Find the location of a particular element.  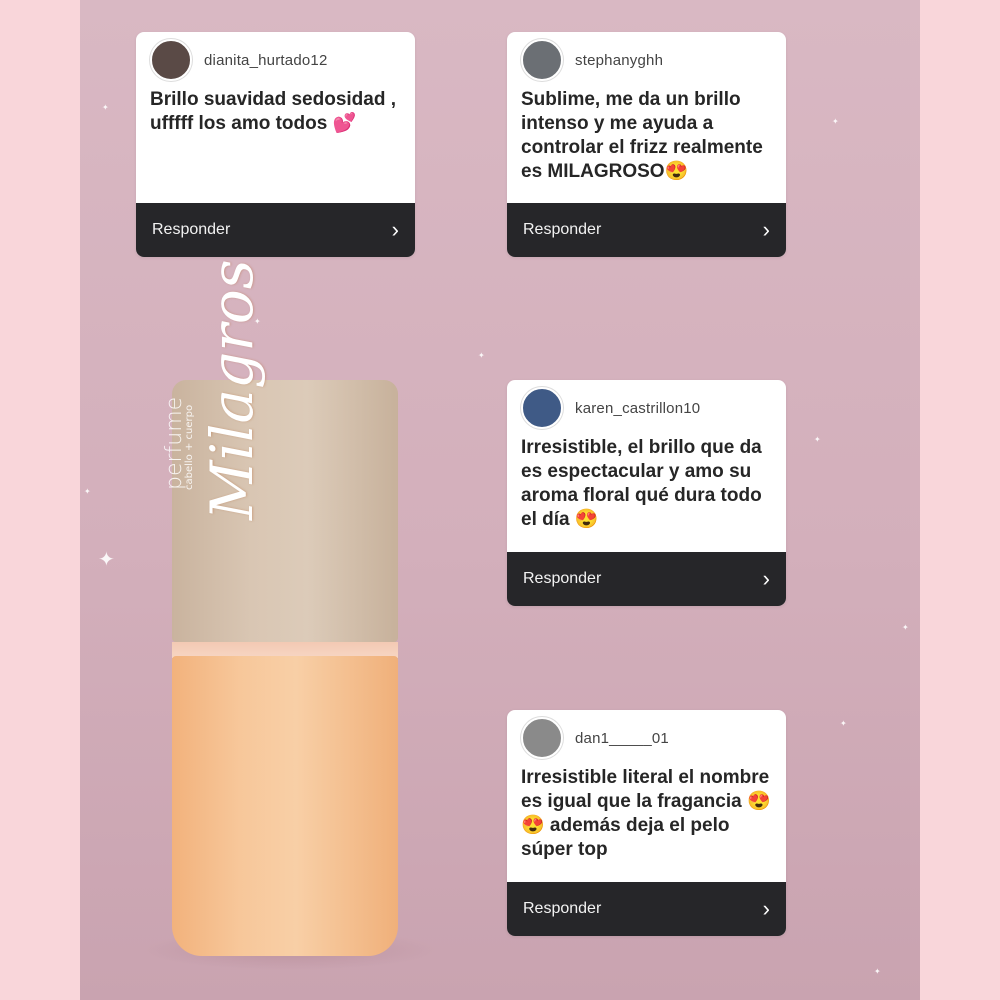

username: stephanyghh is located at coordinates (619, 60).